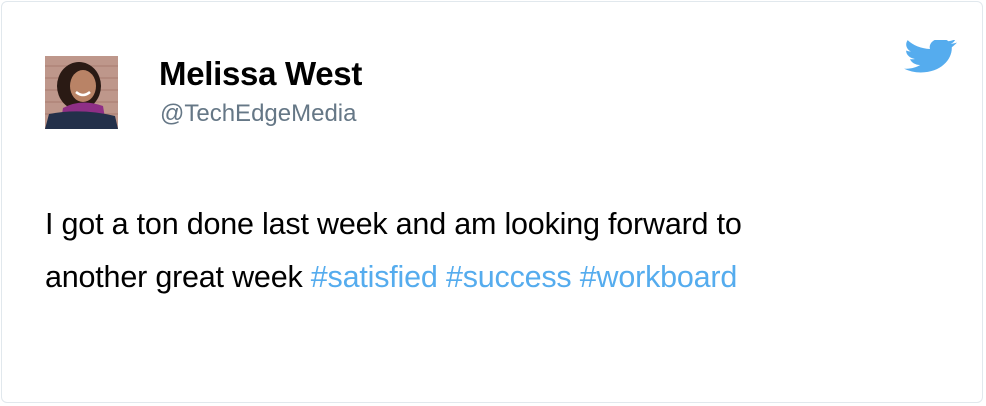 The image size is (986, 406). What do you see at coordinates (509, 277) in the screenshot?
I see `hashtag-link: #success` at bounding box center [509, 277].